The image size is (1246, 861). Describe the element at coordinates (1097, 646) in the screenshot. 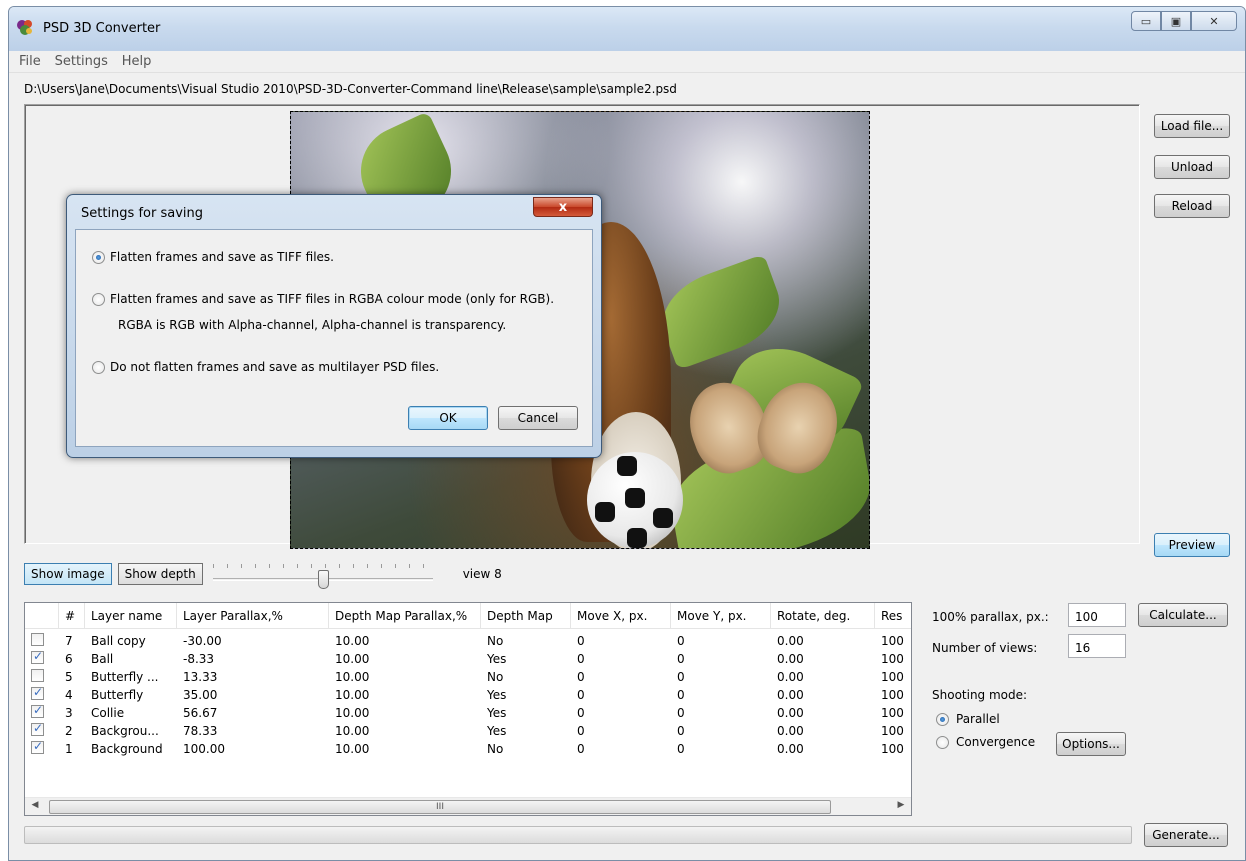

I see `views-input` at that location.